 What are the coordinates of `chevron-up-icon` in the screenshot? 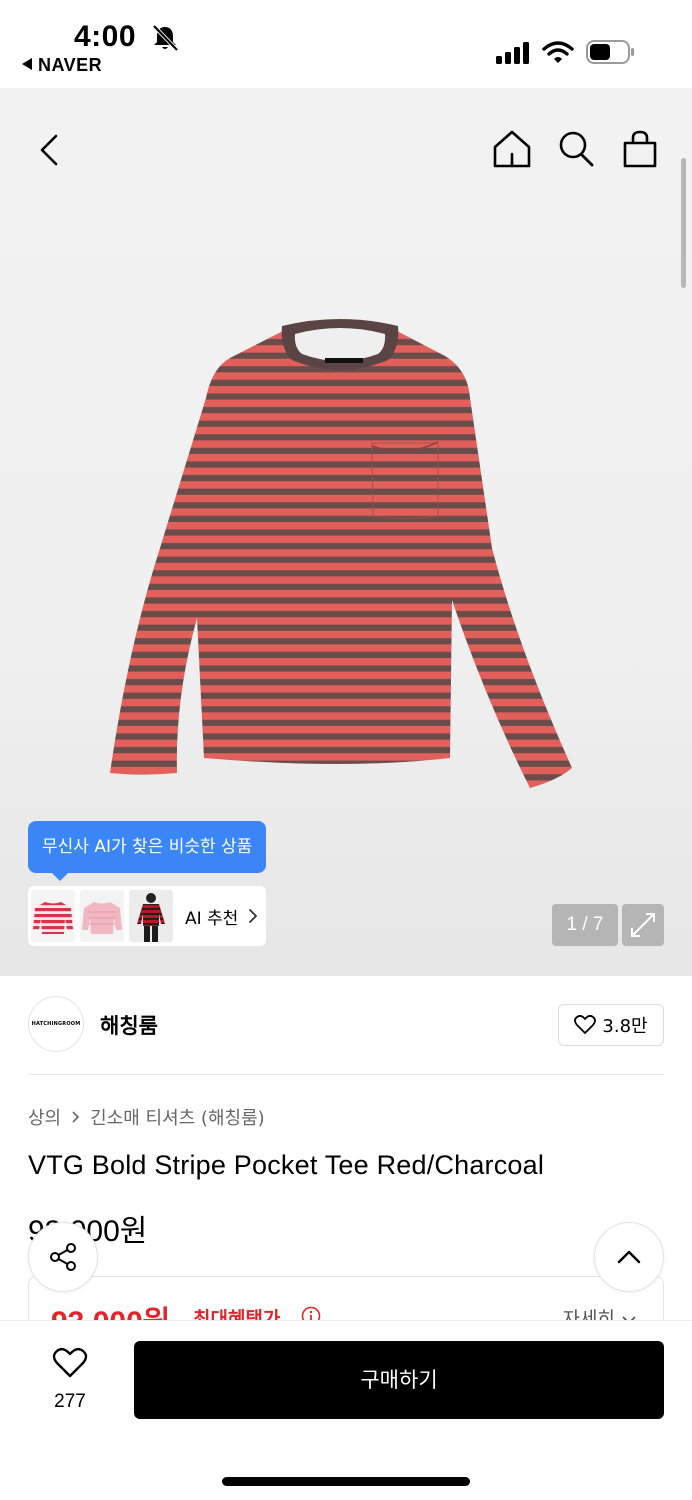 It's located at (629, 1257).